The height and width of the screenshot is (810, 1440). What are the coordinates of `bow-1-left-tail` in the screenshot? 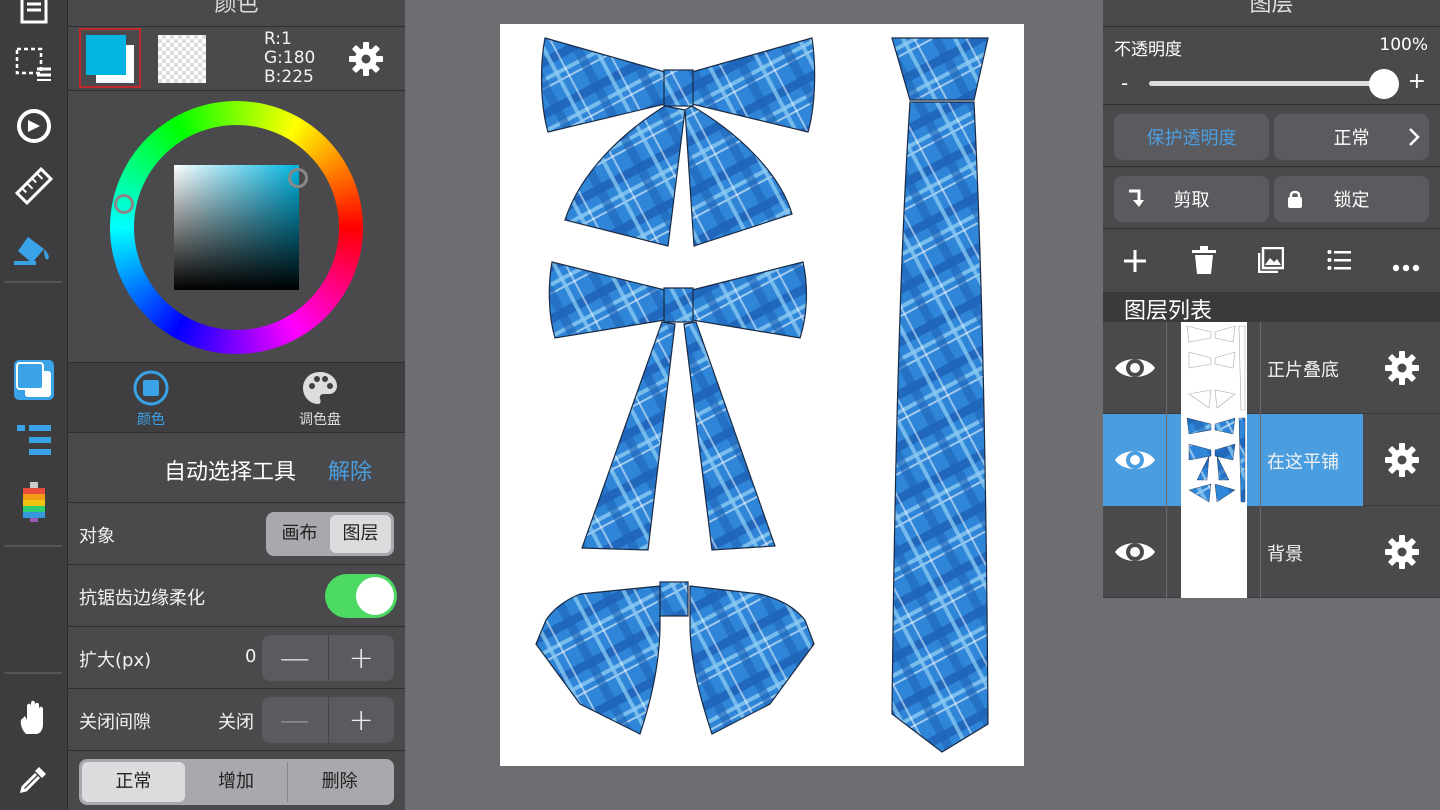 It's located at (625, 176).